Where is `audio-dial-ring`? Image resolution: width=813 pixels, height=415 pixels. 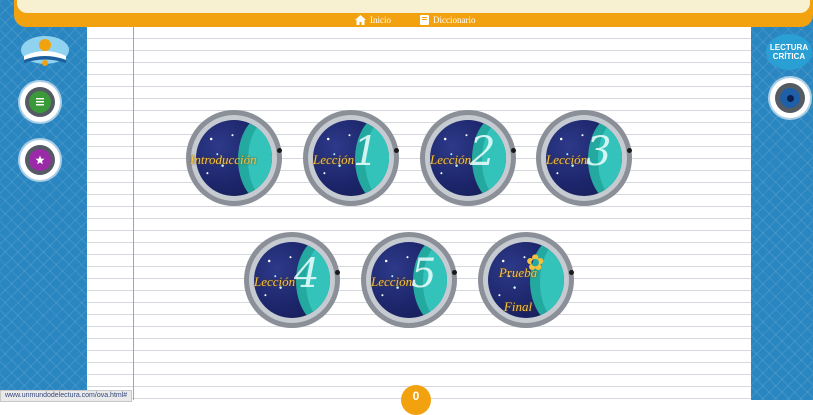
audio-dial-ring is located at coordinates (790, 98).